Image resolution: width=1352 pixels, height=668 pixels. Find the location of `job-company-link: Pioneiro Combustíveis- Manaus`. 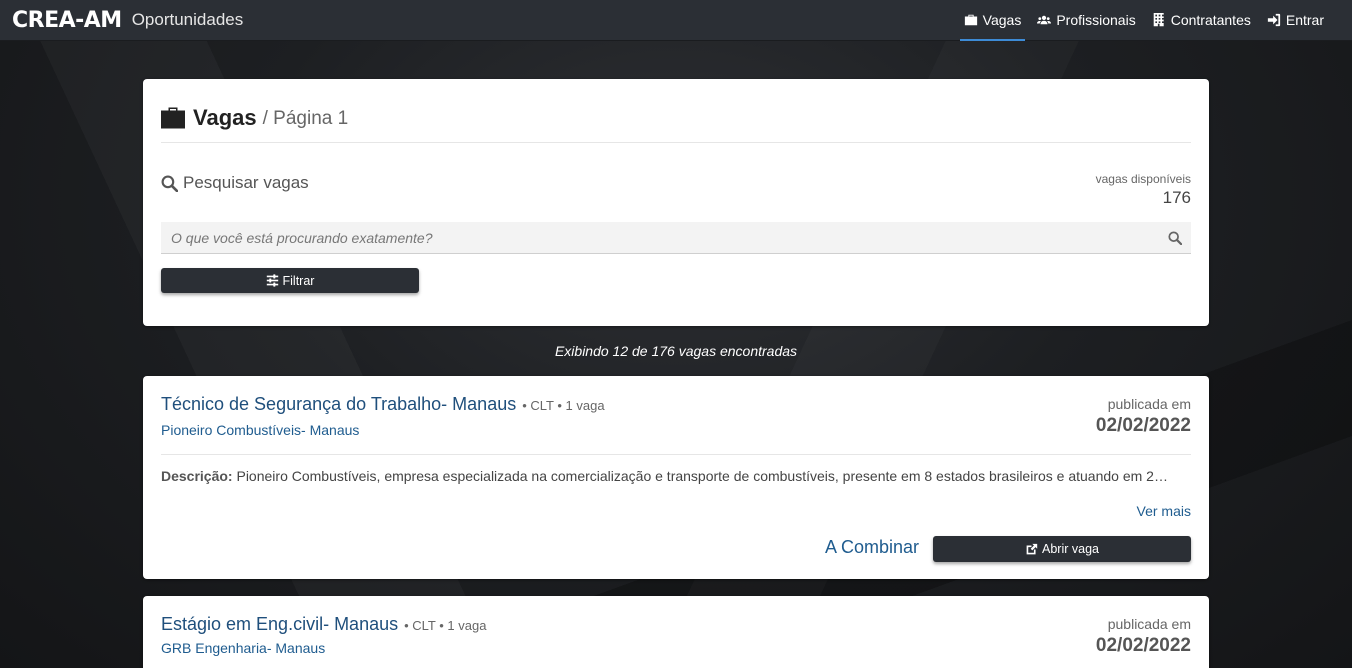

job-company-link: Pioneiro Combustíveis- Manaus is located at coordinates (260, 430).